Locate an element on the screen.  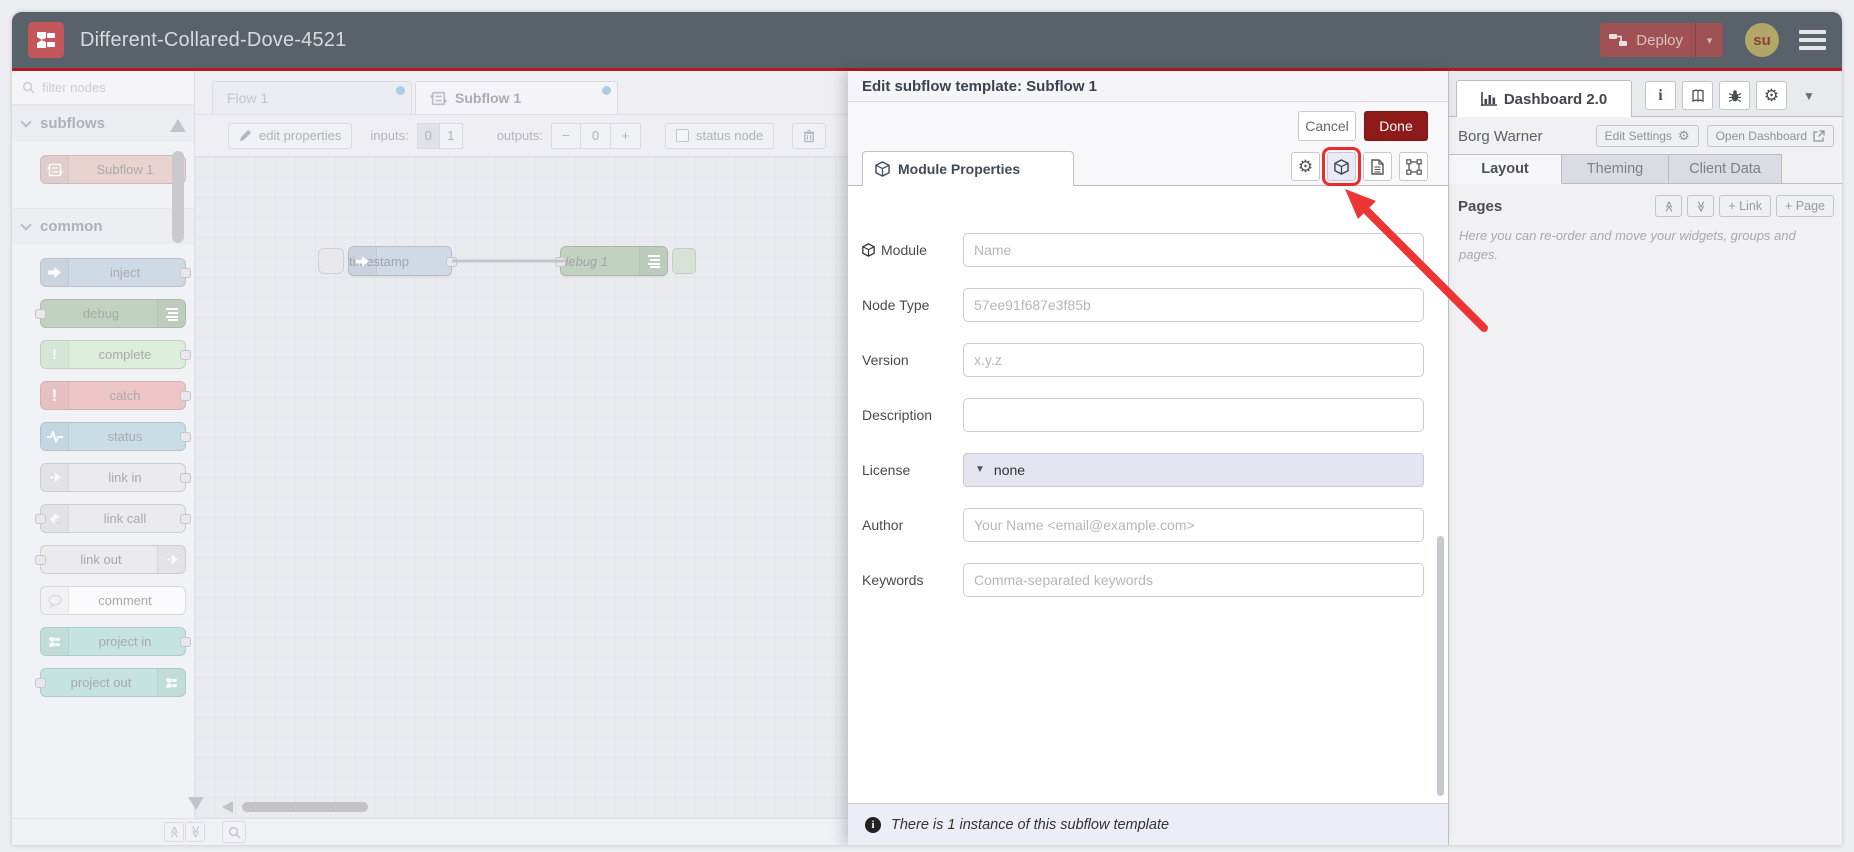
tab-subflow-1: Subflow 1 is located at coordinates (516, 97).